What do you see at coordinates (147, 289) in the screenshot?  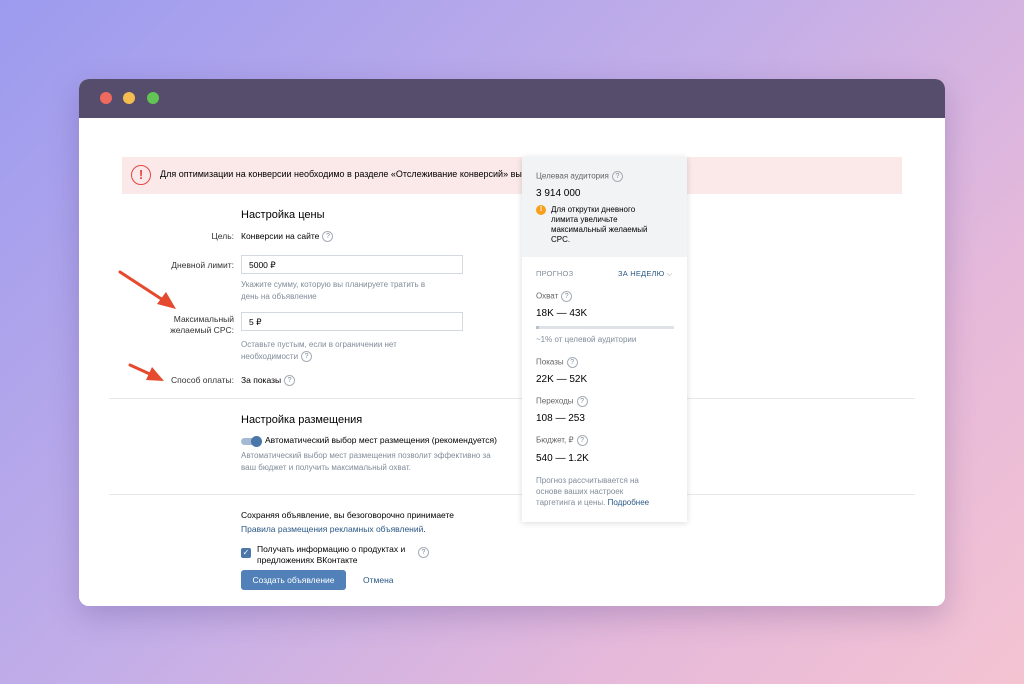 I see `arrow-to-max-cpc` at bounding box center [147, 289].